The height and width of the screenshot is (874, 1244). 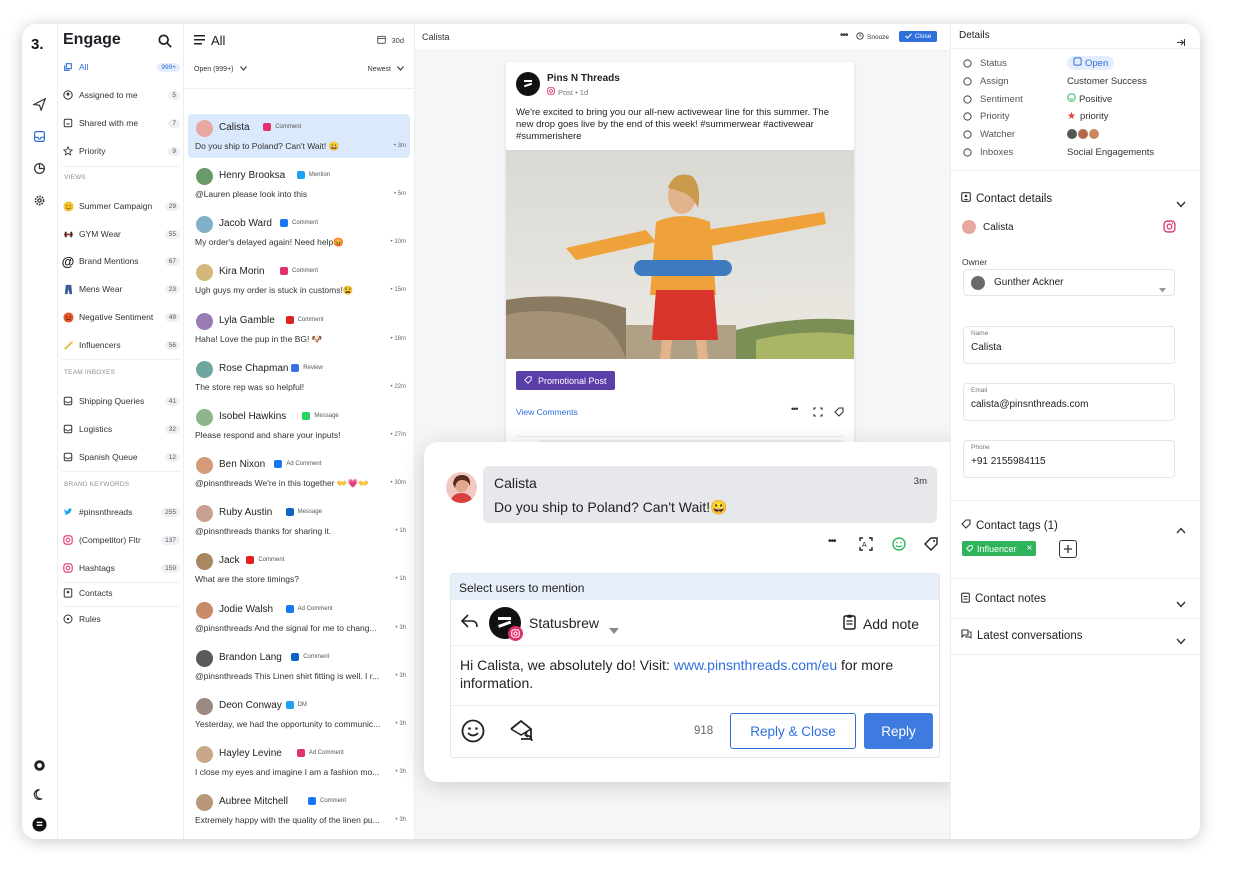 I want to click on sidebar-team-spanish: Spanish Queue 12, so click(x=121, y=457).